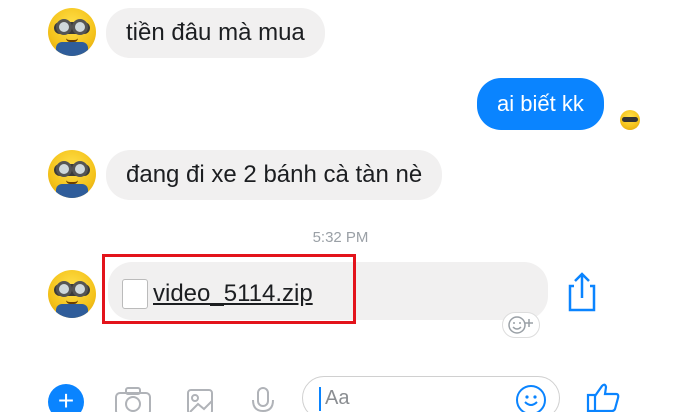 The width and height of the screenshot is (681, 412). I want to click on share-button, so click(582, 292).